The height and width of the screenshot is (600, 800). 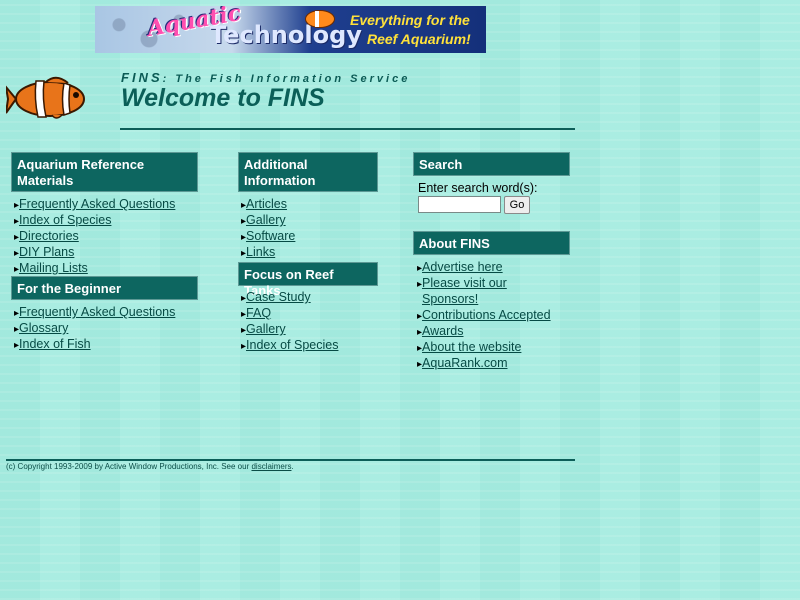 What do you see at coordinates (94, 345) in the screenshot?
I see `list-item: Index of Fish` at bounding box center [94, 345].